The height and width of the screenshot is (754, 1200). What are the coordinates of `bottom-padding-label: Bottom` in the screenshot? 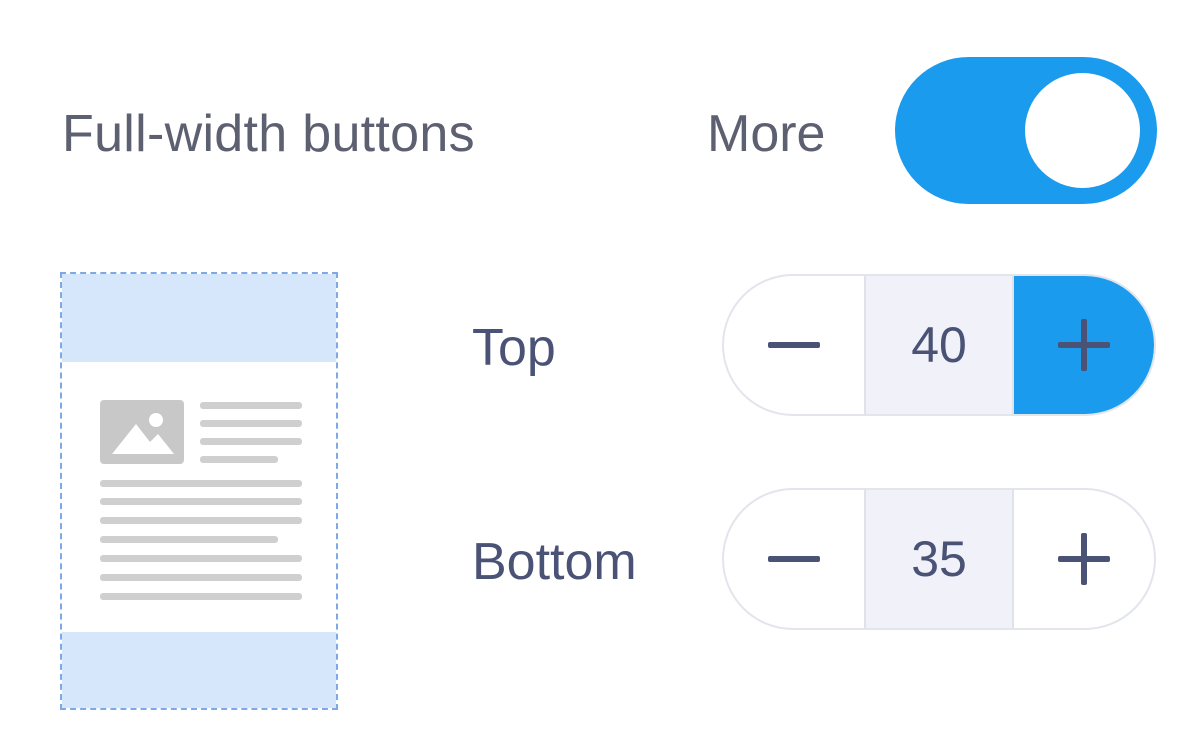 It's located at (554, 562).